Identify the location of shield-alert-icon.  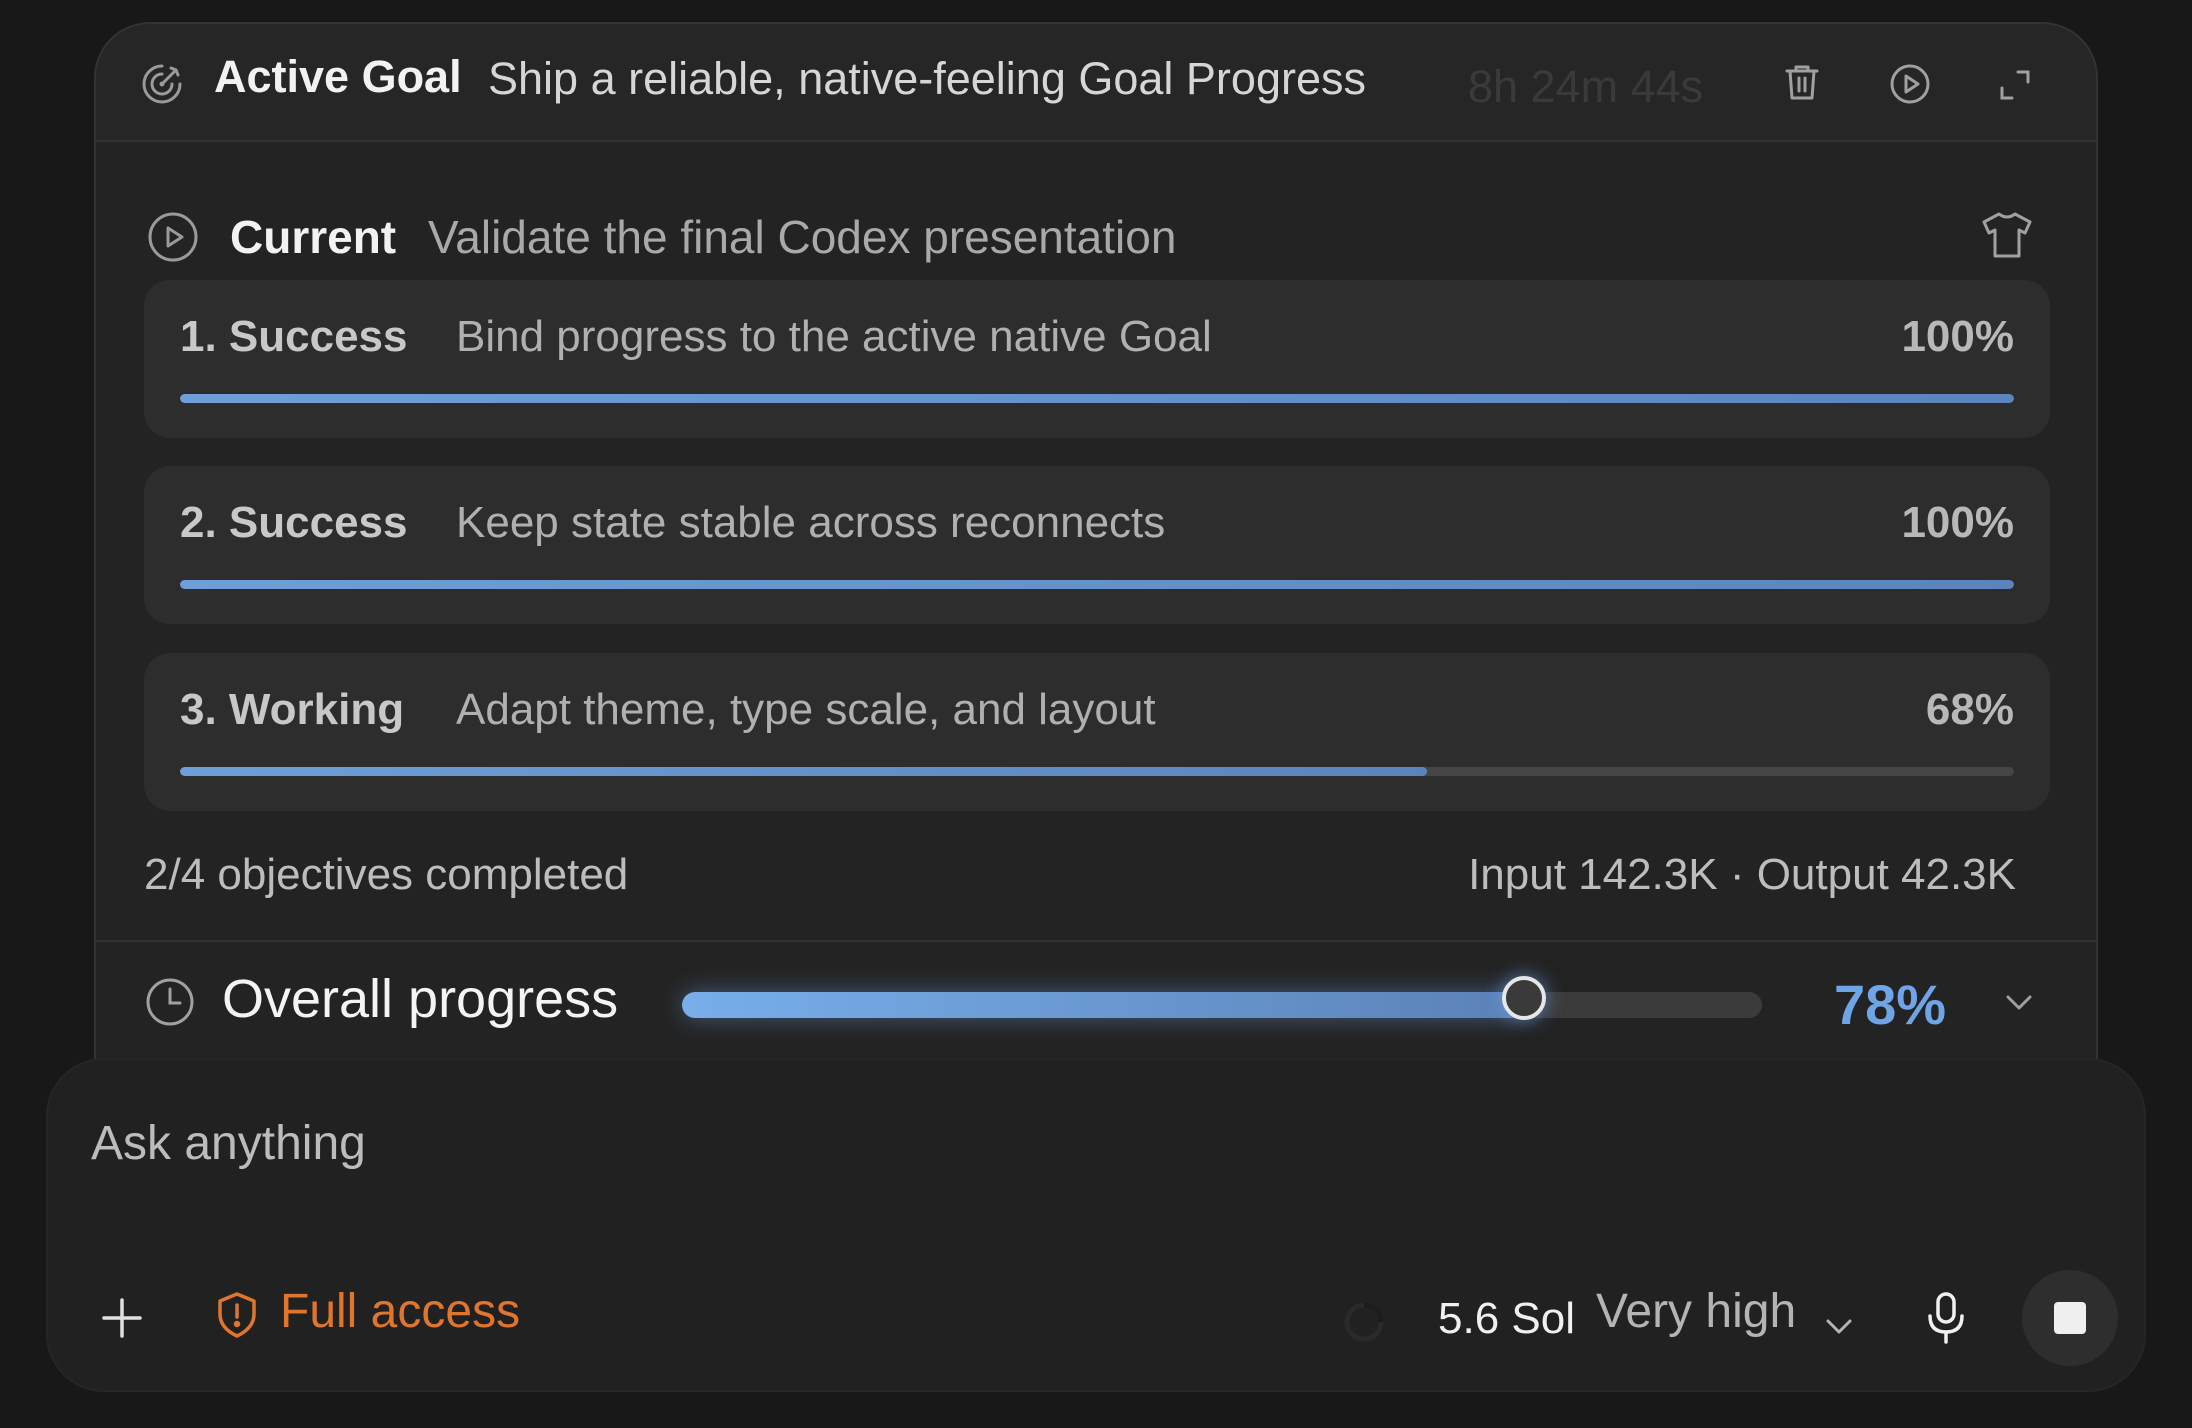
(237, 1317).